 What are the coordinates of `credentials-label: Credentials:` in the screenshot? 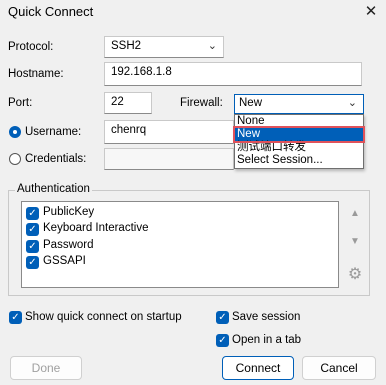 It's located at (56, 159).